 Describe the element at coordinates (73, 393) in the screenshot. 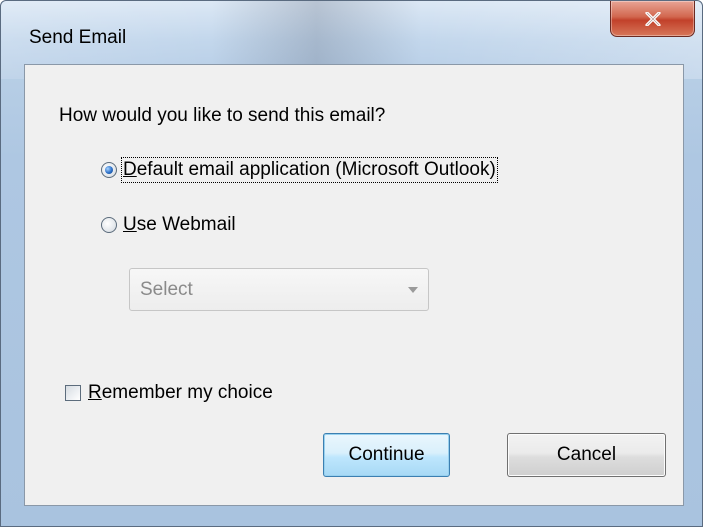

I see `remember-choice-checkbox` at that location.